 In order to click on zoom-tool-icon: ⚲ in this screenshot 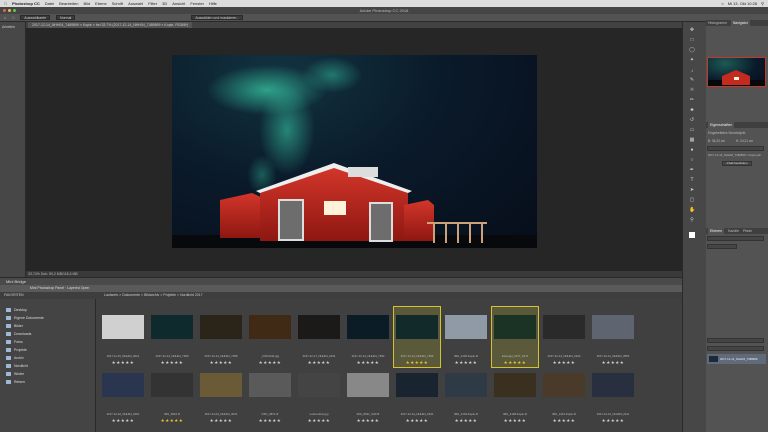, I will do `click(692, 220)`.